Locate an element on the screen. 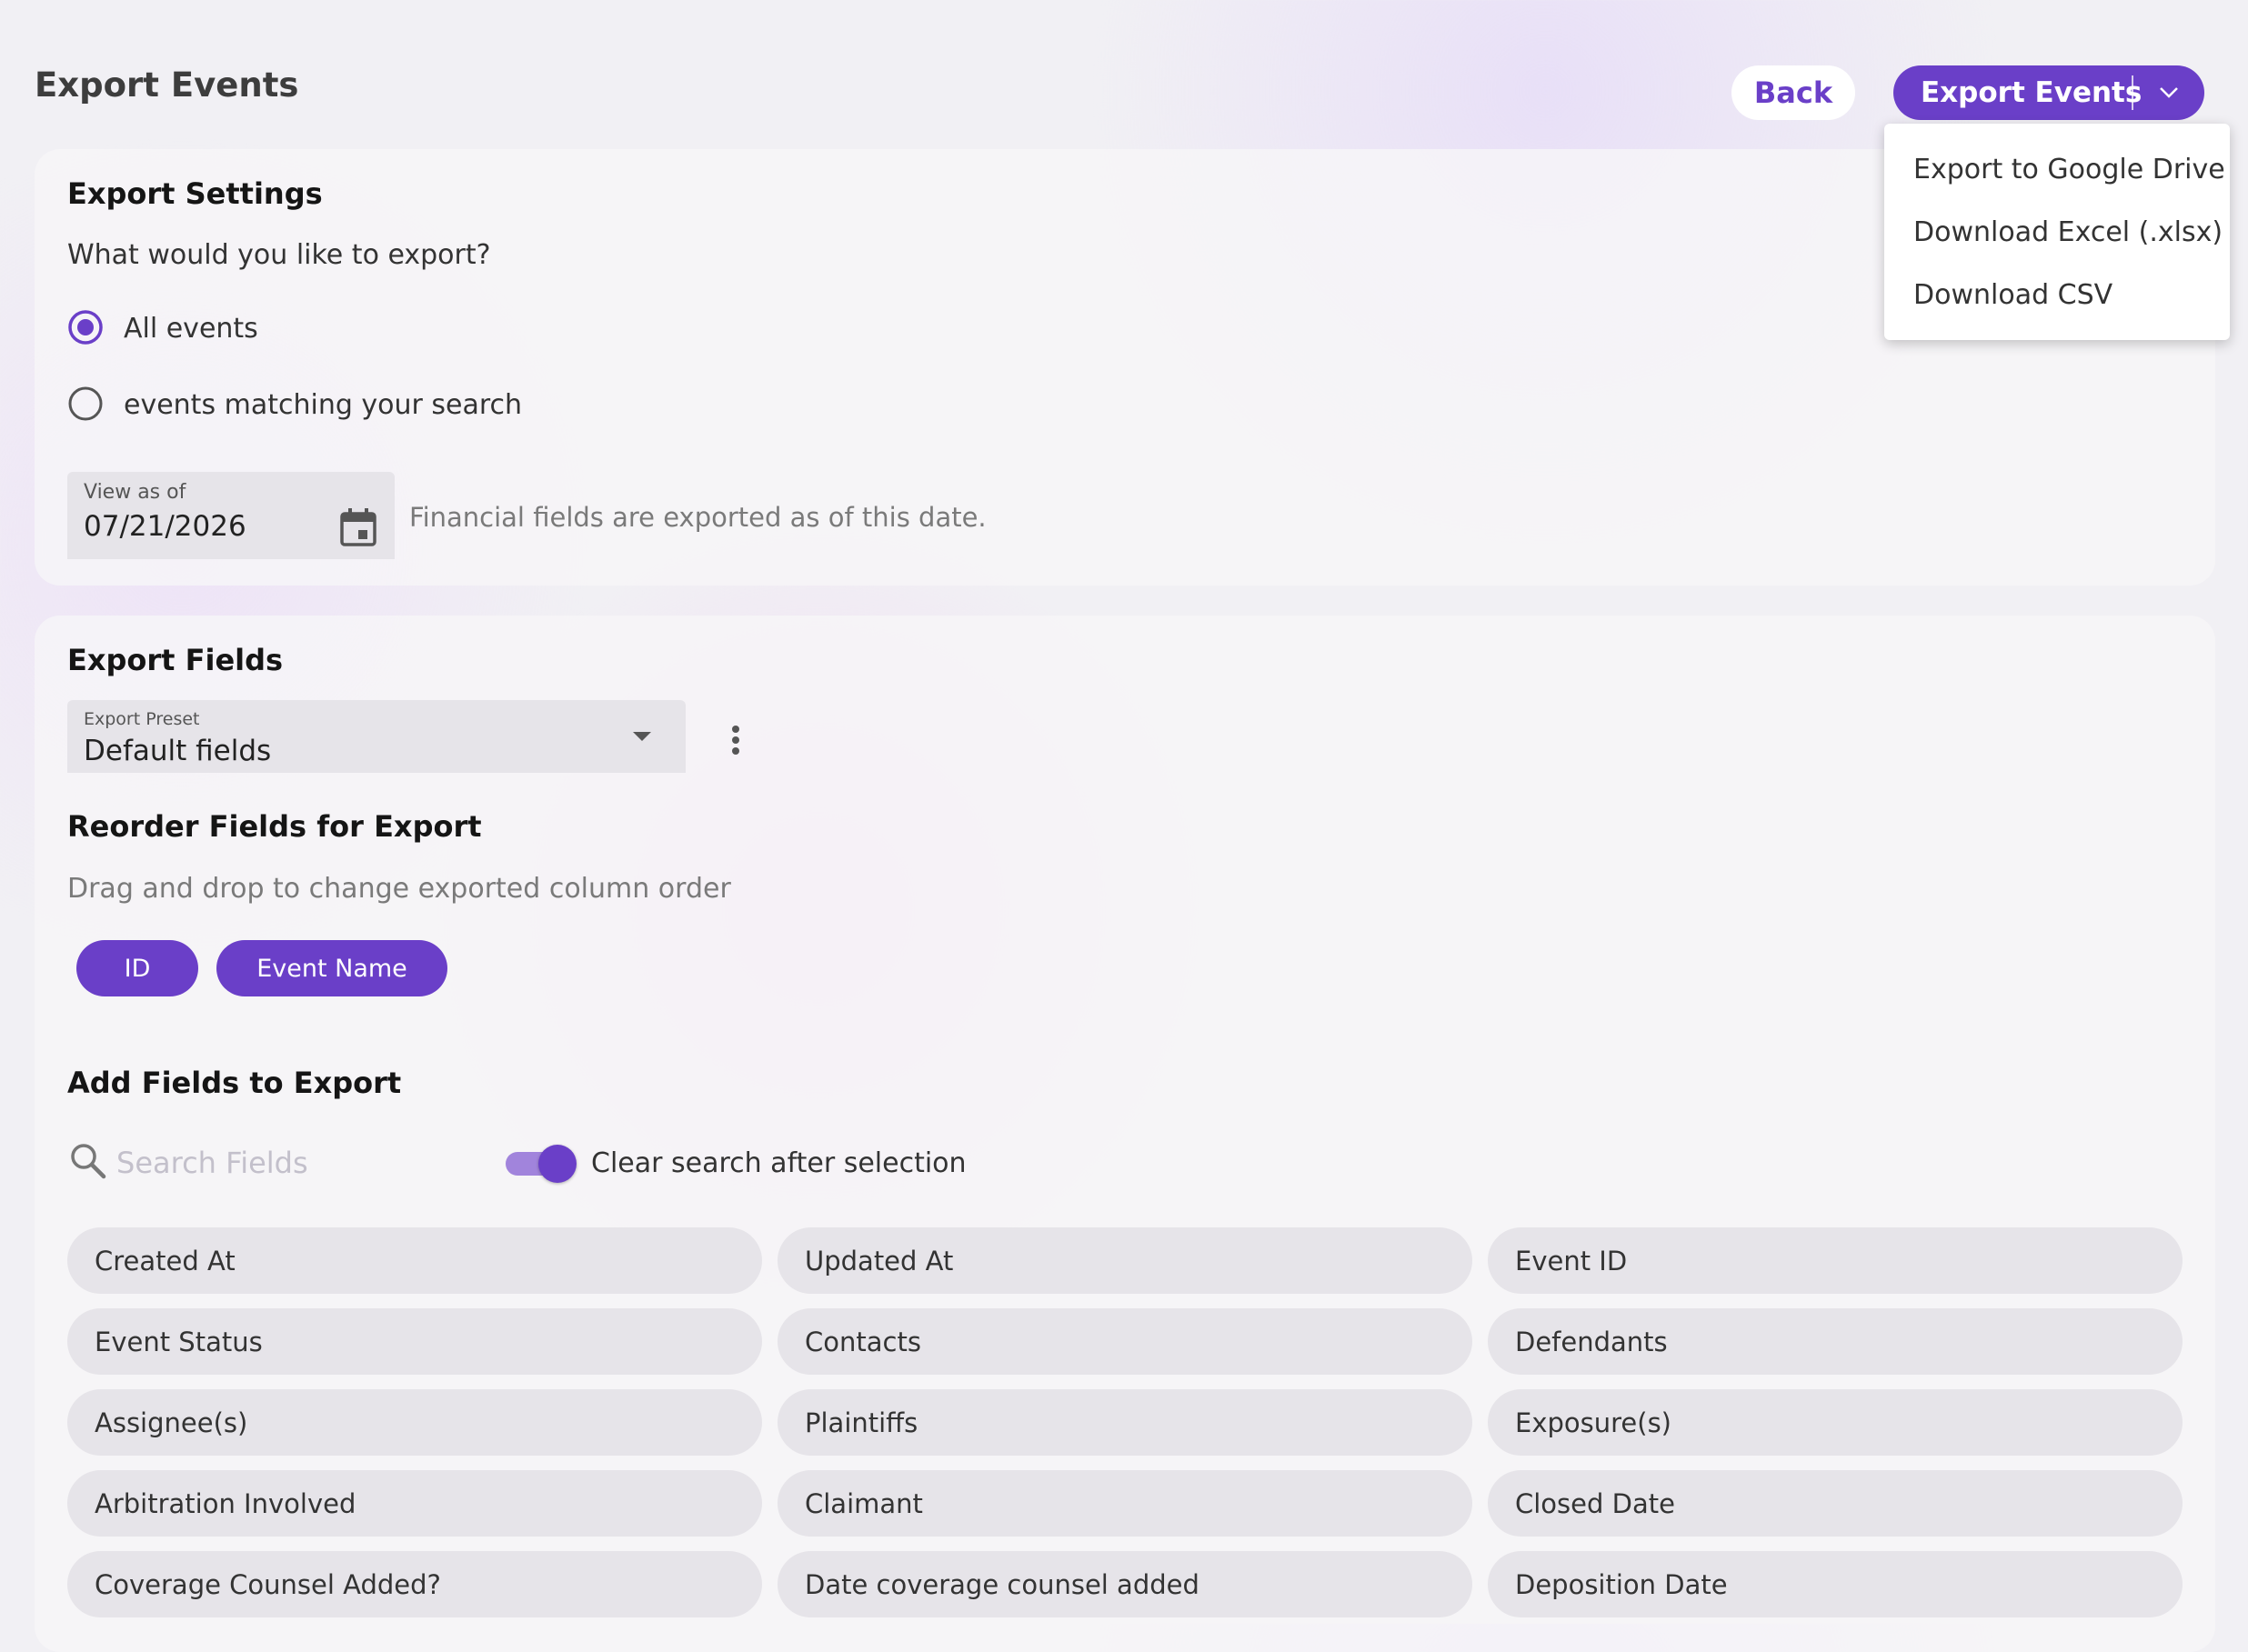 Image resolution: width=2248 pixels, height=1652 pixels. page-title: Export Events is located at coordinates (167, 85).